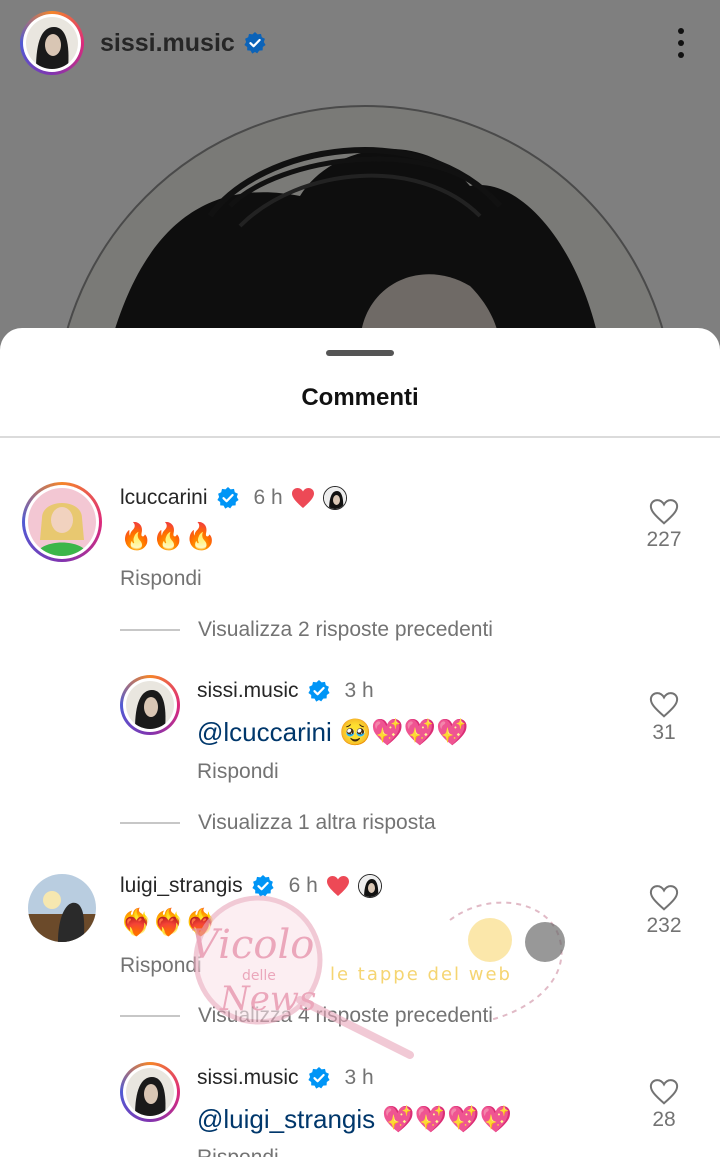 The width and height of the screenshot is (720, 1157). I want to click on view-replies-button: Visualizza 4 risposte precedenti, so click(306, 1016).